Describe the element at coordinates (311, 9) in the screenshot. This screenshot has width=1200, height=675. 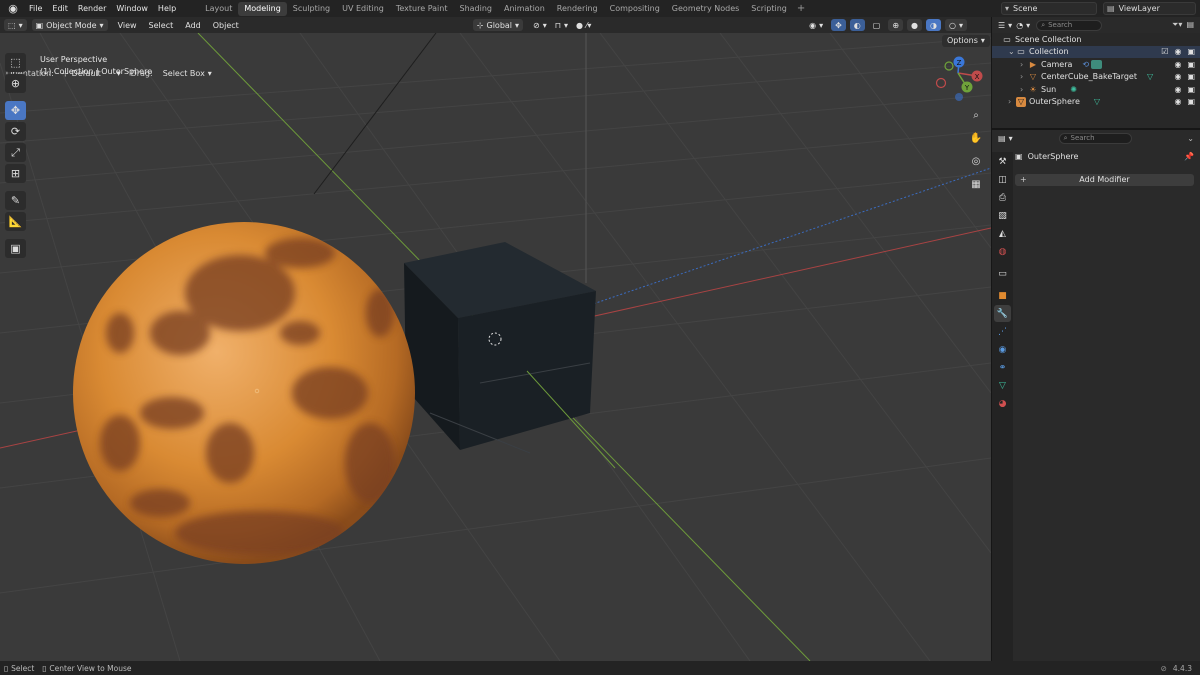
I see `tab-sculpting: Sculpting` at that location.